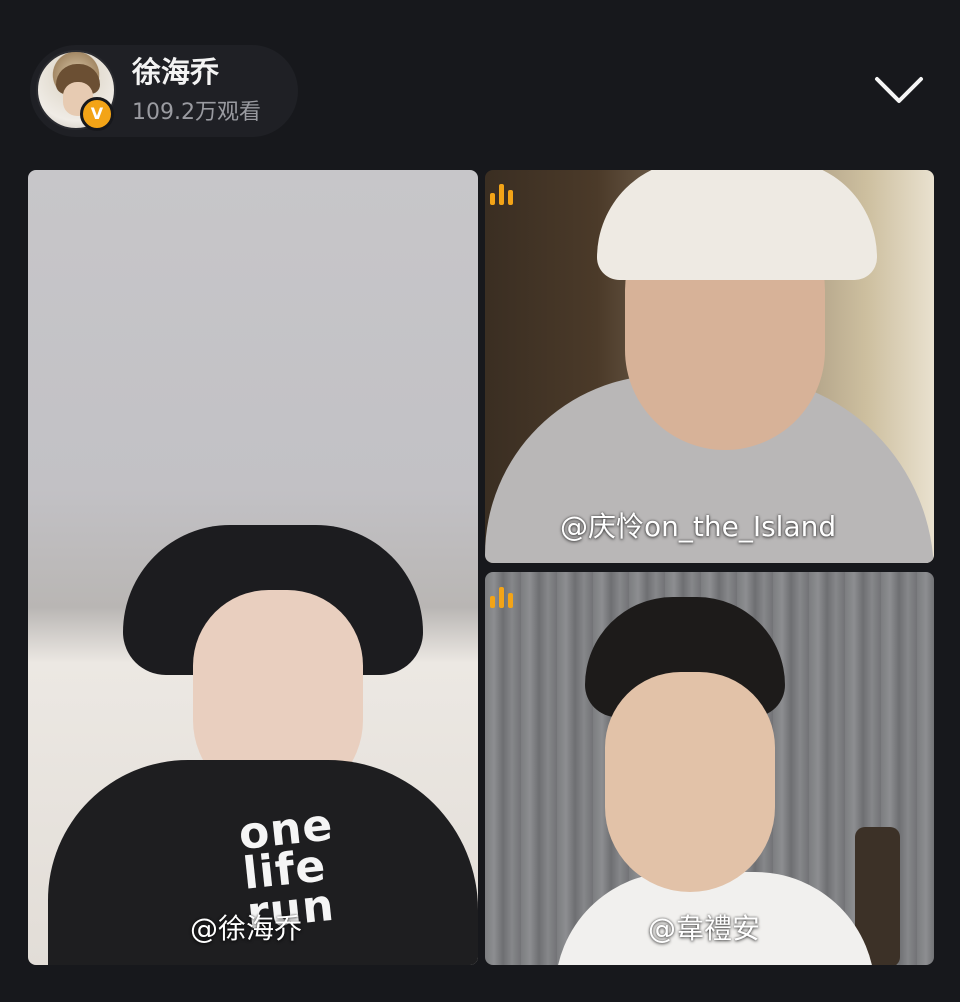 The image size is (960, 1002). What do you see at coordinates (690, 782) in the screenshot?
I see `person-face` at bounding box center [690, 782].